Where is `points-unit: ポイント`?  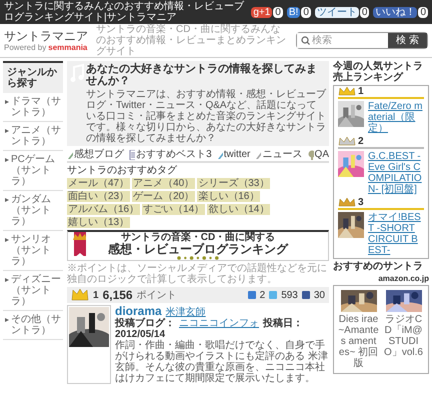 points-unit: ポイント is located at coordinates (157, 295).